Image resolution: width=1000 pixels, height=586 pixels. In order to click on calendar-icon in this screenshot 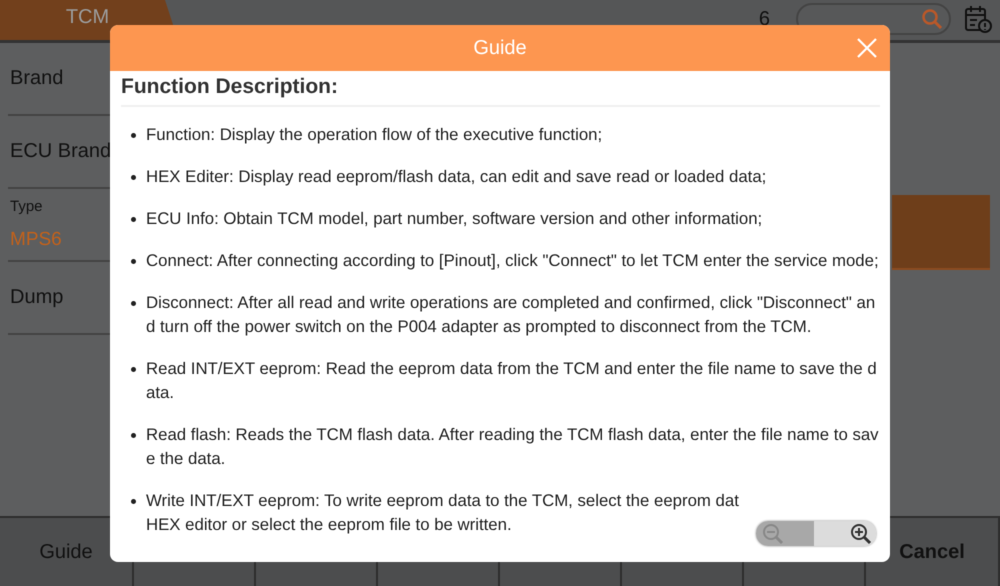, I will do `click(978, 19)`.